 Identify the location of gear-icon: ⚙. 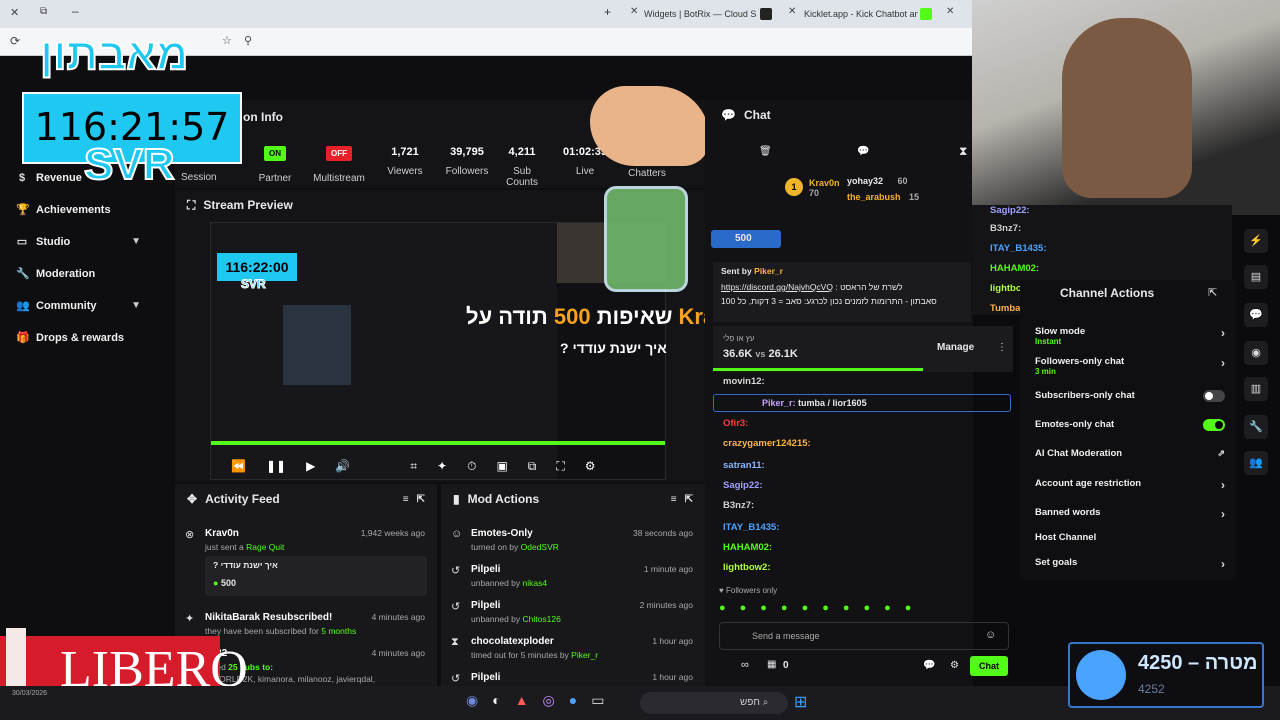
(954, 665).